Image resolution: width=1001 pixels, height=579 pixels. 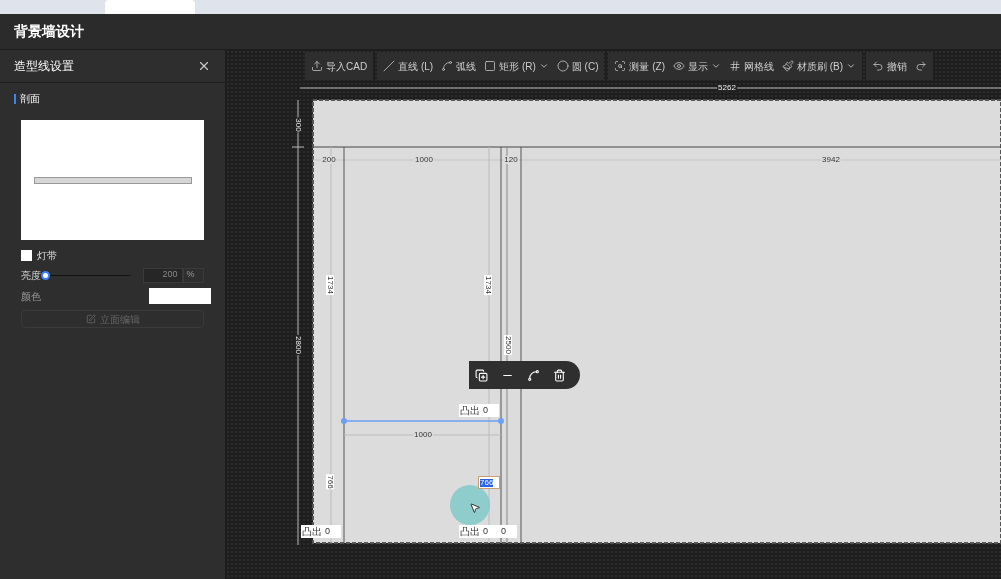 I want to click on slider-thumb, so click(x=46, y=275).